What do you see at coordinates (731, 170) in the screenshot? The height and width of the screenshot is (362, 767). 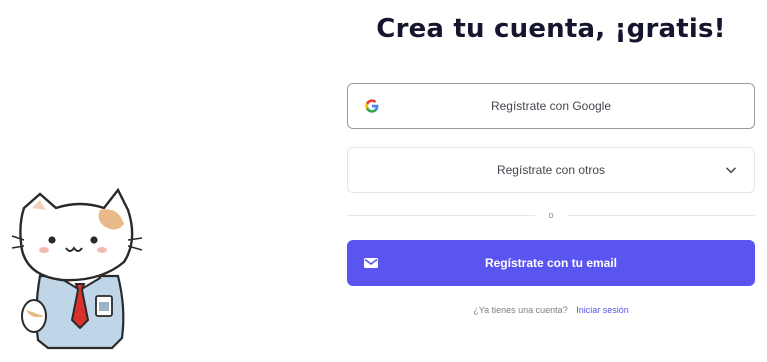 I see `chevron-down-icon` at bounding box center [731, 170].